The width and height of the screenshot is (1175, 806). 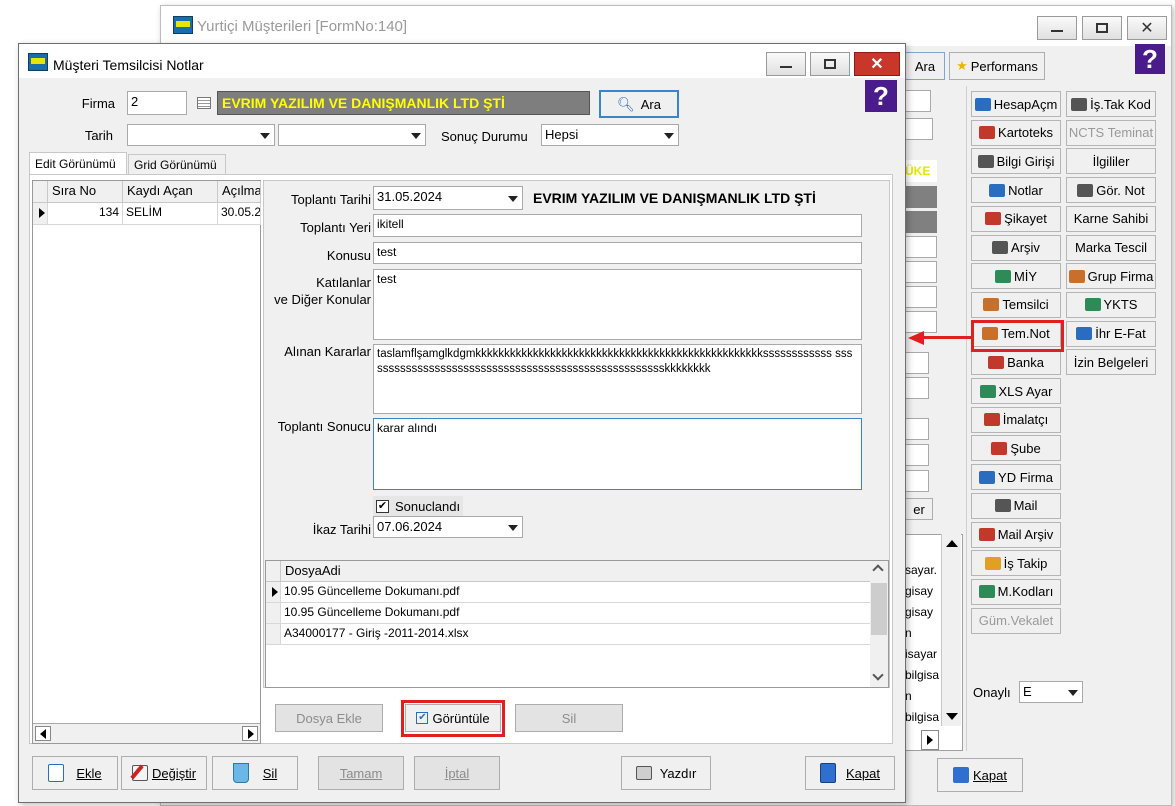 What do you see at coordinates (85, 214) in the screenshot?
I see `table-row-sira-no: 134` at bounding box center [85, 214].